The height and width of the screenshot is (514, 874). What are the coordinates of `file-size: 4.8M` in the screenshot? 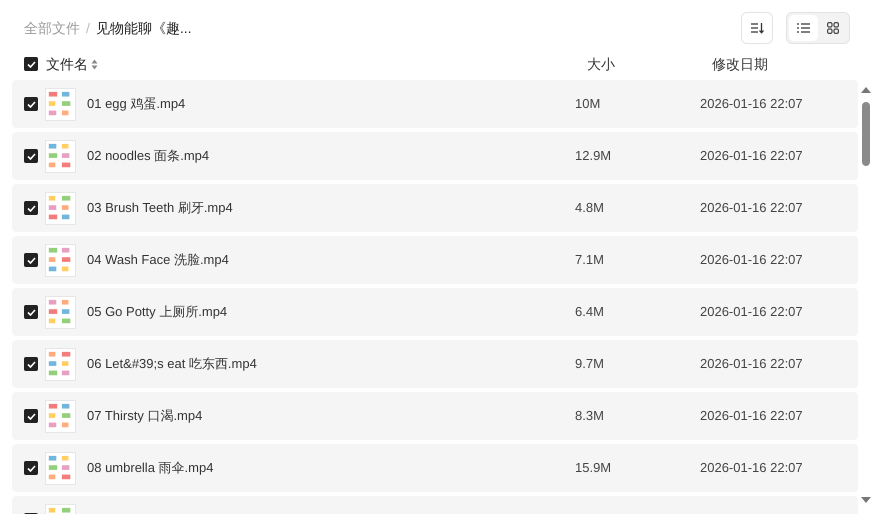 It's located at (589, 208).